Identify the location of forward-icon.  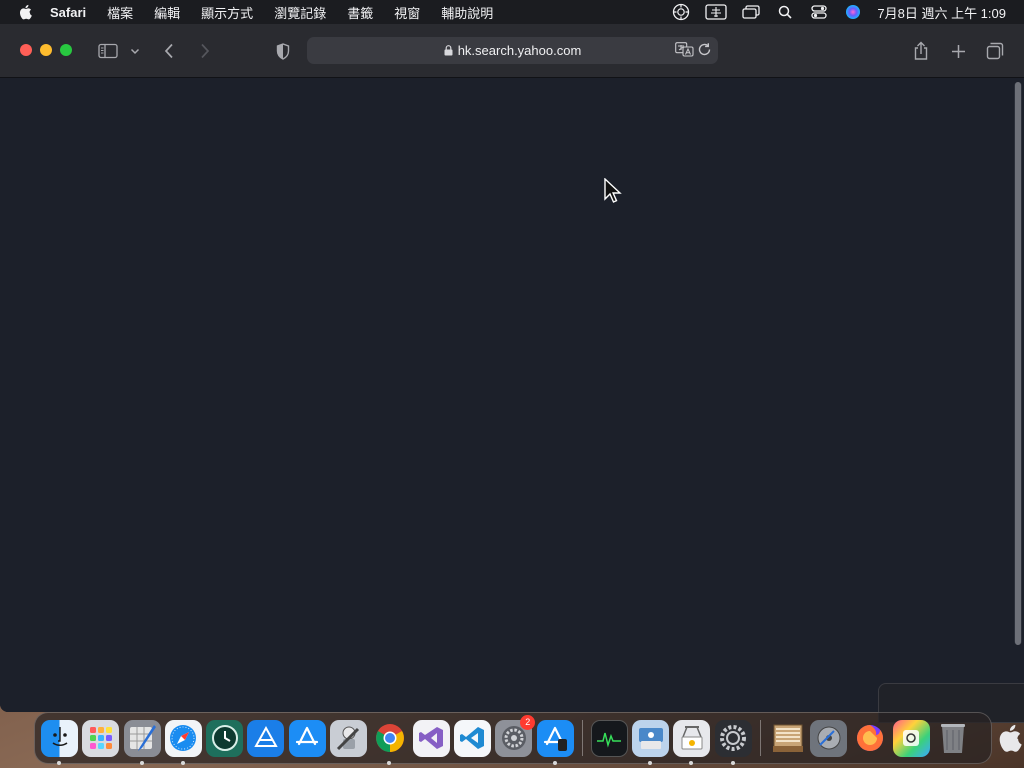
(205, 51).